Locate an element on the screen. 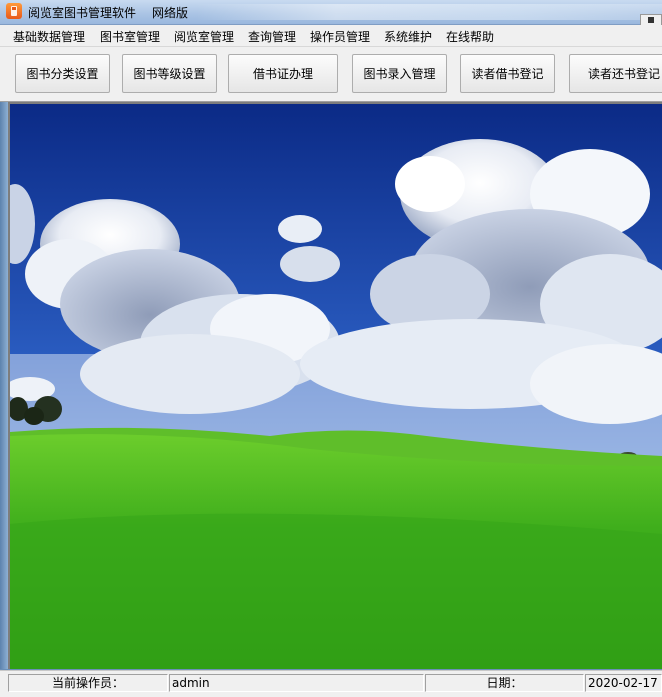  operator-label: 当前操作员： is located at coordinates (88, 683).